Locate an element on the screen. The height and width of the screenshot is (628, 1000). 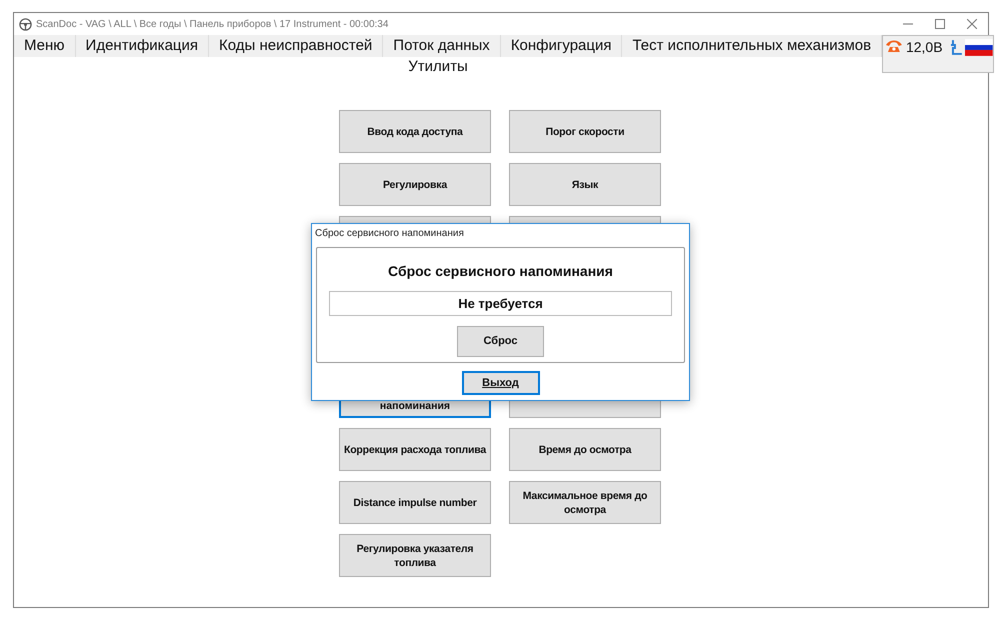
dialog-title: Сброс сервисного напоминания is located at coordinates (390, 234).